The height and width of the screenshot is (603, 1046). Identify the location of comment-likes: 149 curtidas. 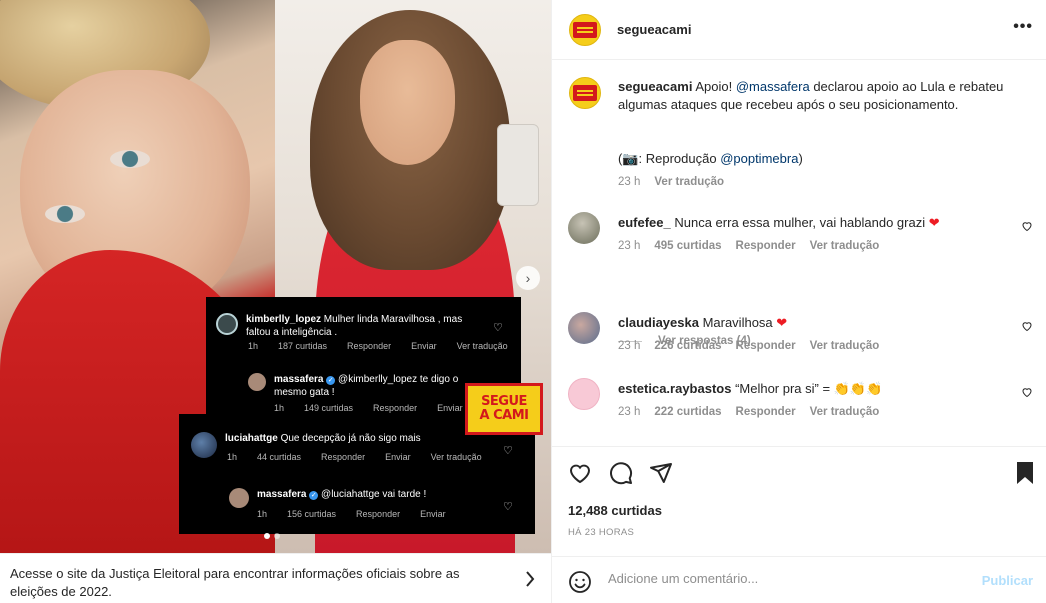
(329, 408).